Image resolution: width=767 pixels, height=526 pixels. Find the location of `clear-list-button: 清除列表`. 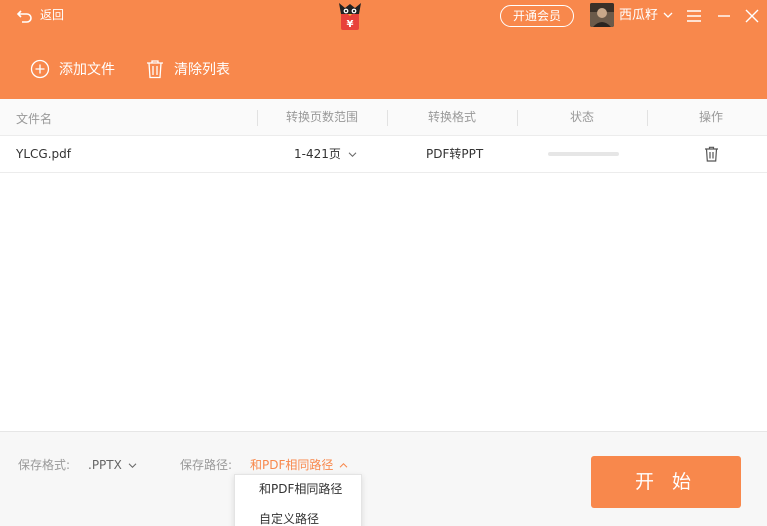

clear-list-button: 清除列表 is located at coordinates (187, 69).